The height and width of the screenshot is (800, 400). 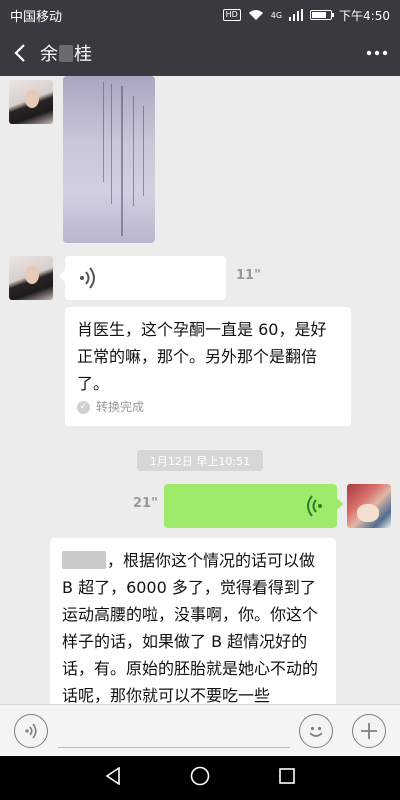 What do you see at coordinates (83, 54) in the screenshot?
I see `title-suffix: 桂` at bounding box center [83, 54].